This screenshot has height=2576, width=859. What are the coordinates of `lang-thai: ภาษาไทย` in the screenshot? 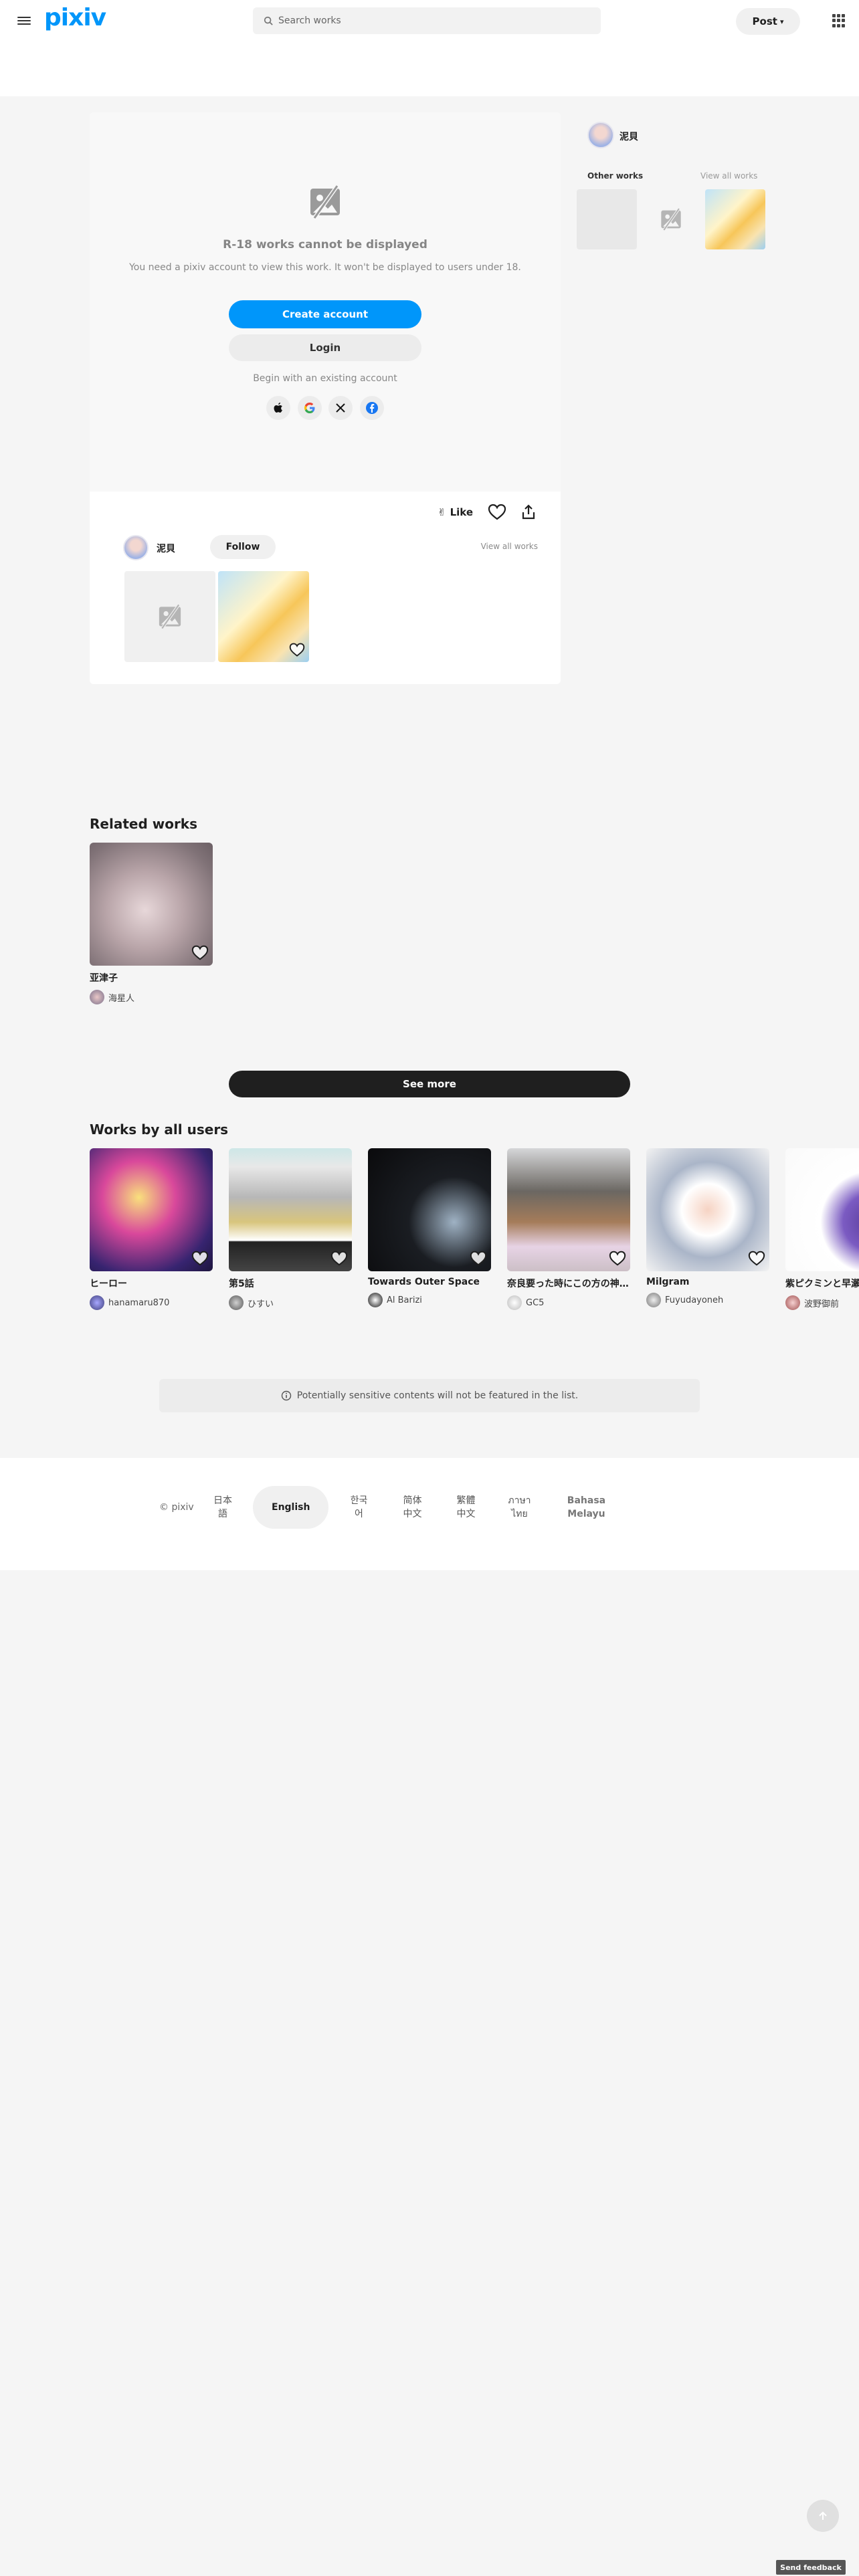 It's located at (519, 1507).